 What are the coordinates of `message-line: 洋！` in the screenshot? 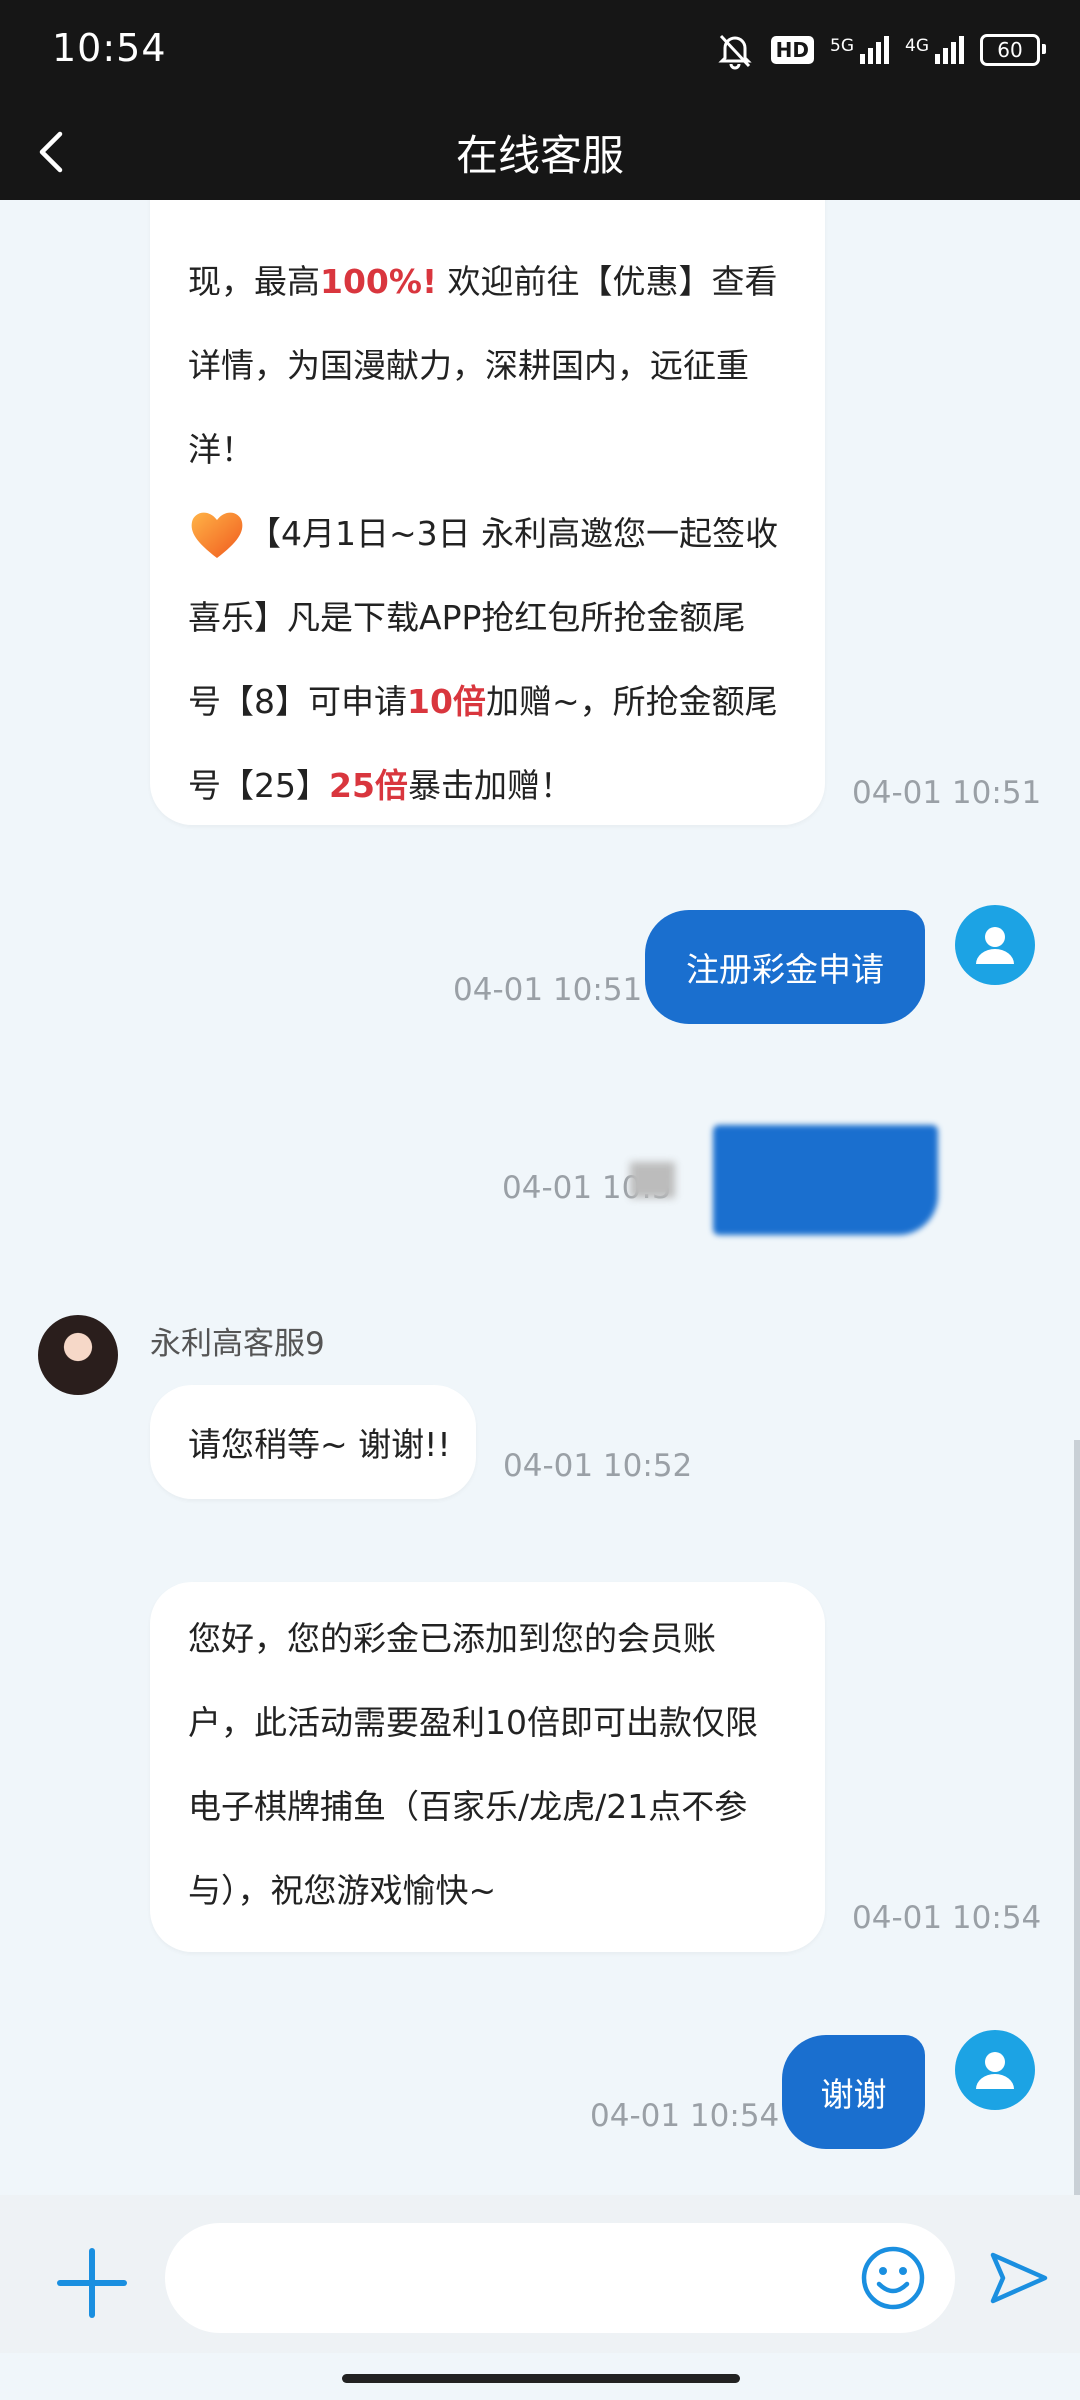 It's located at (221, 449).